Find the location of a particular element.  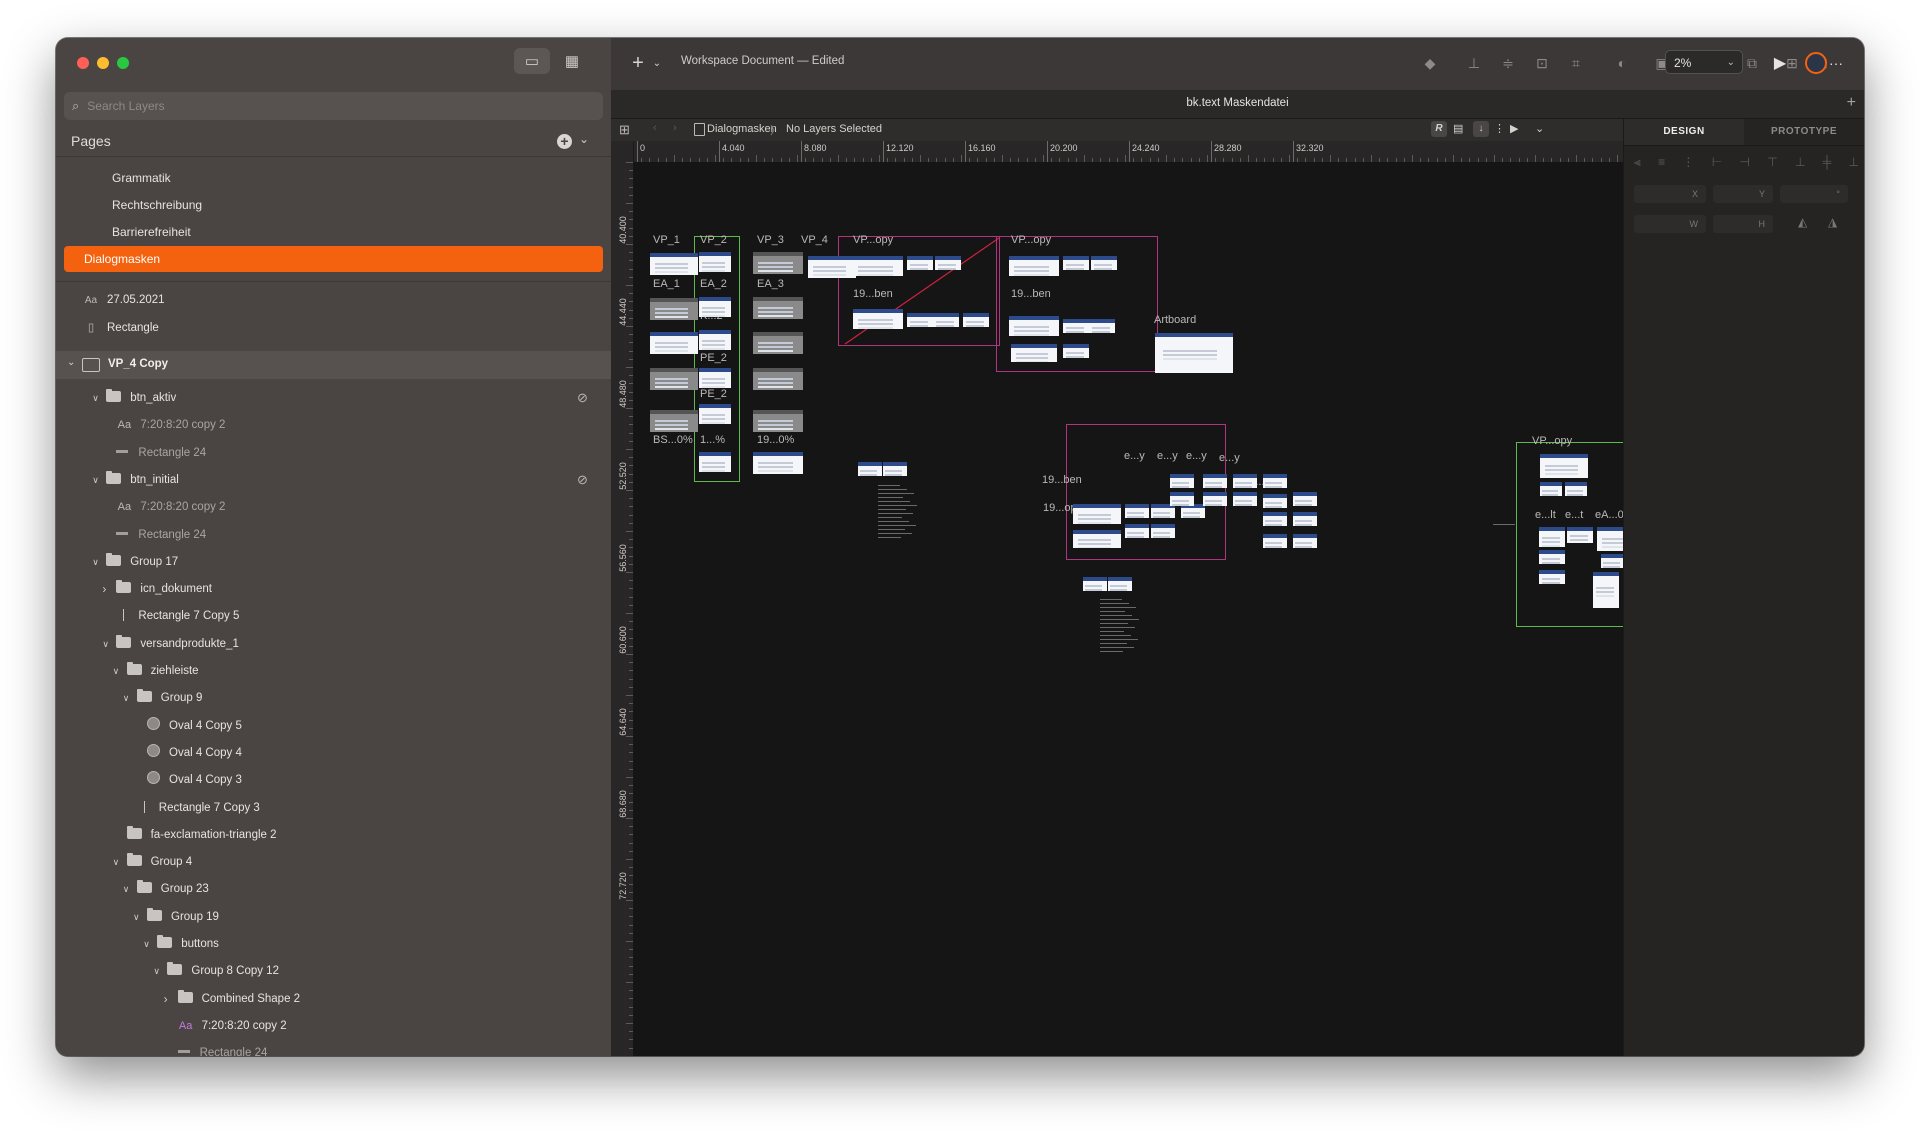

forward-arrow-icon: › is located at coordinates (675, 128).